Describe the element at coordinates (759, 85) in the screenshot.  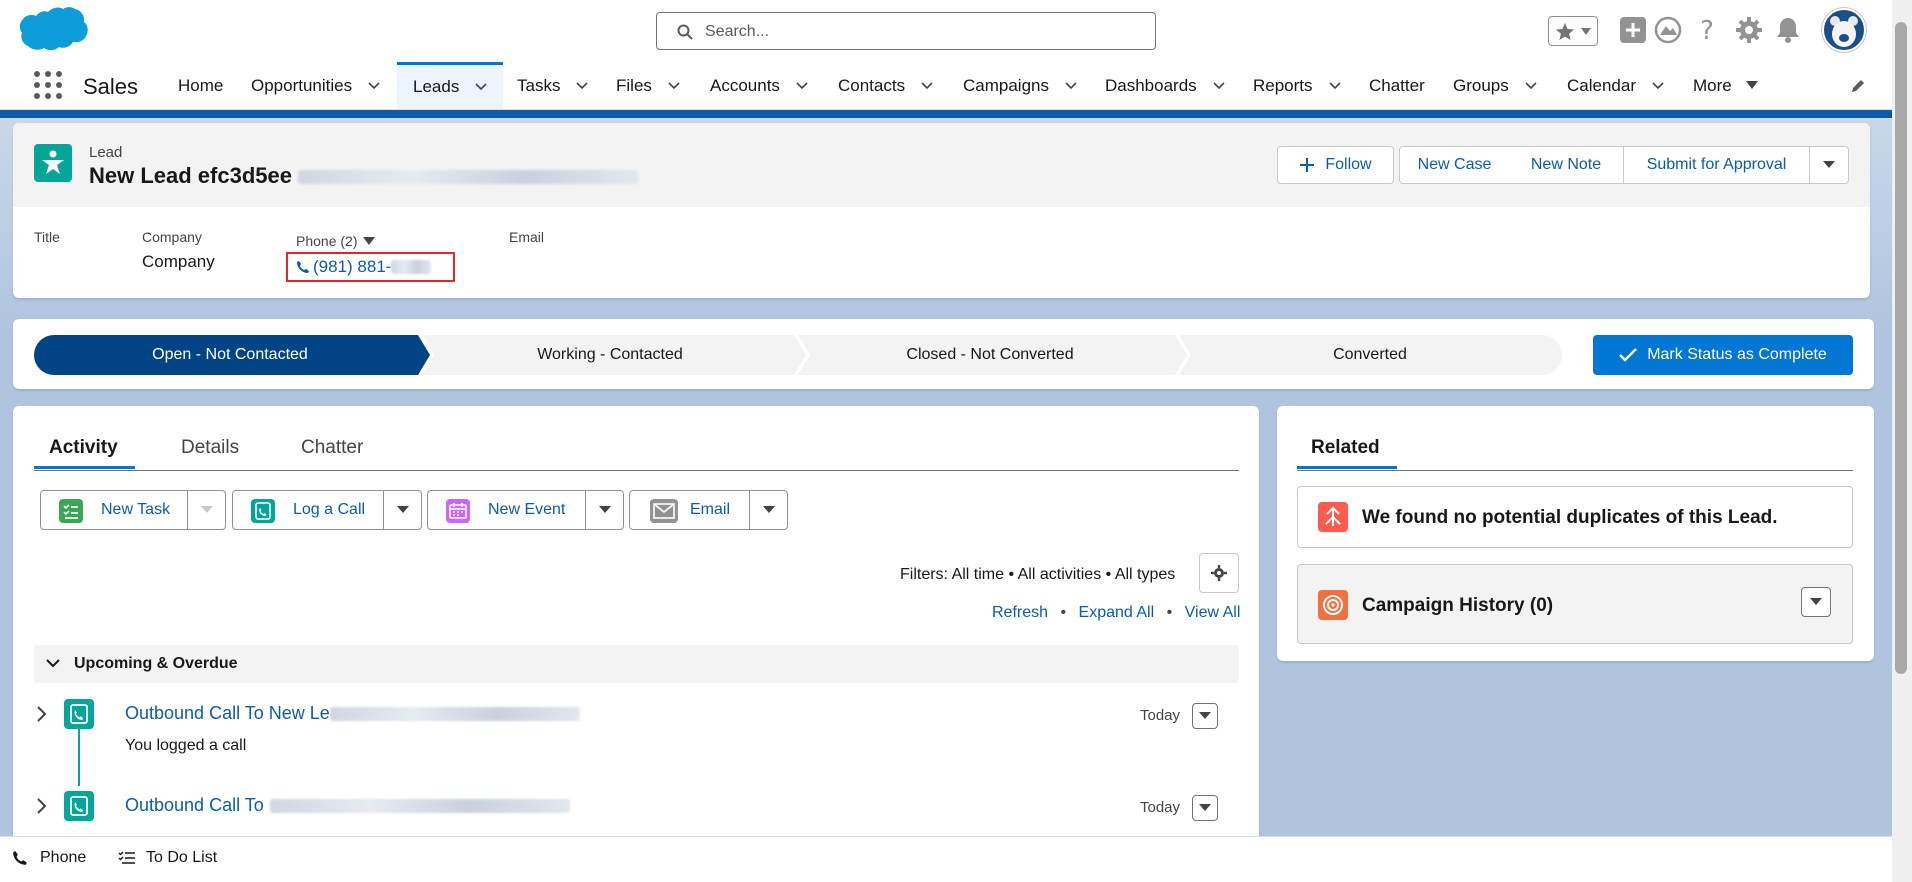
I see `nav-item-accounts: Accounts` at that location.